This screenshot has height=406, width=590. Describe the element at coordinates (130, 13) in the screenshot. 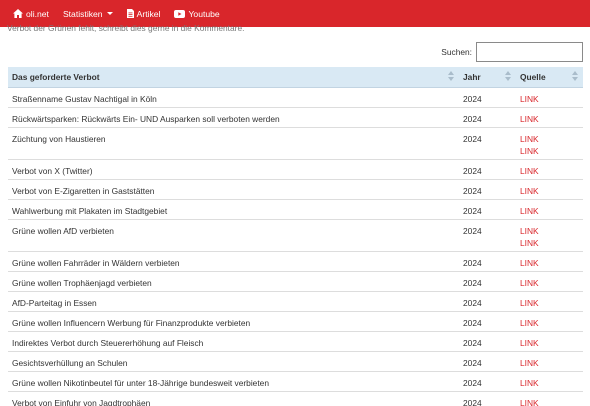

I see `document-icon` at that location.